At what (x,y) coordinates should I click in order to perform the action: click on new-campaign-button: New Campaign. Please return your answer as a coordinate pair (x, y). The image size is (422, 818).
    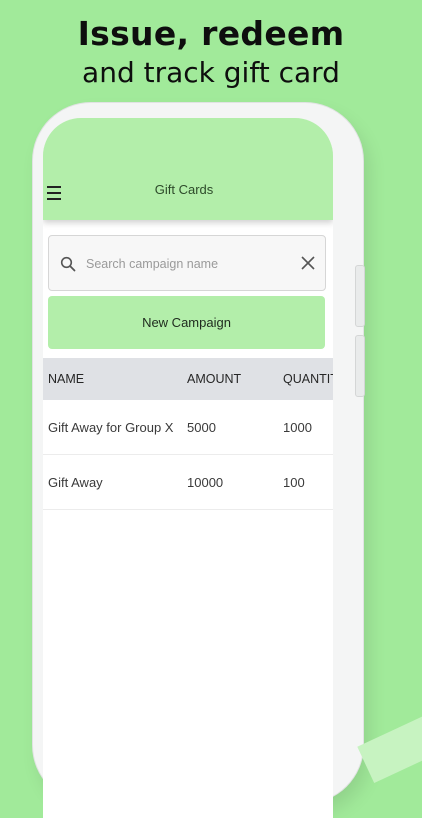
    Looking at the image, I should click on (186, 322).